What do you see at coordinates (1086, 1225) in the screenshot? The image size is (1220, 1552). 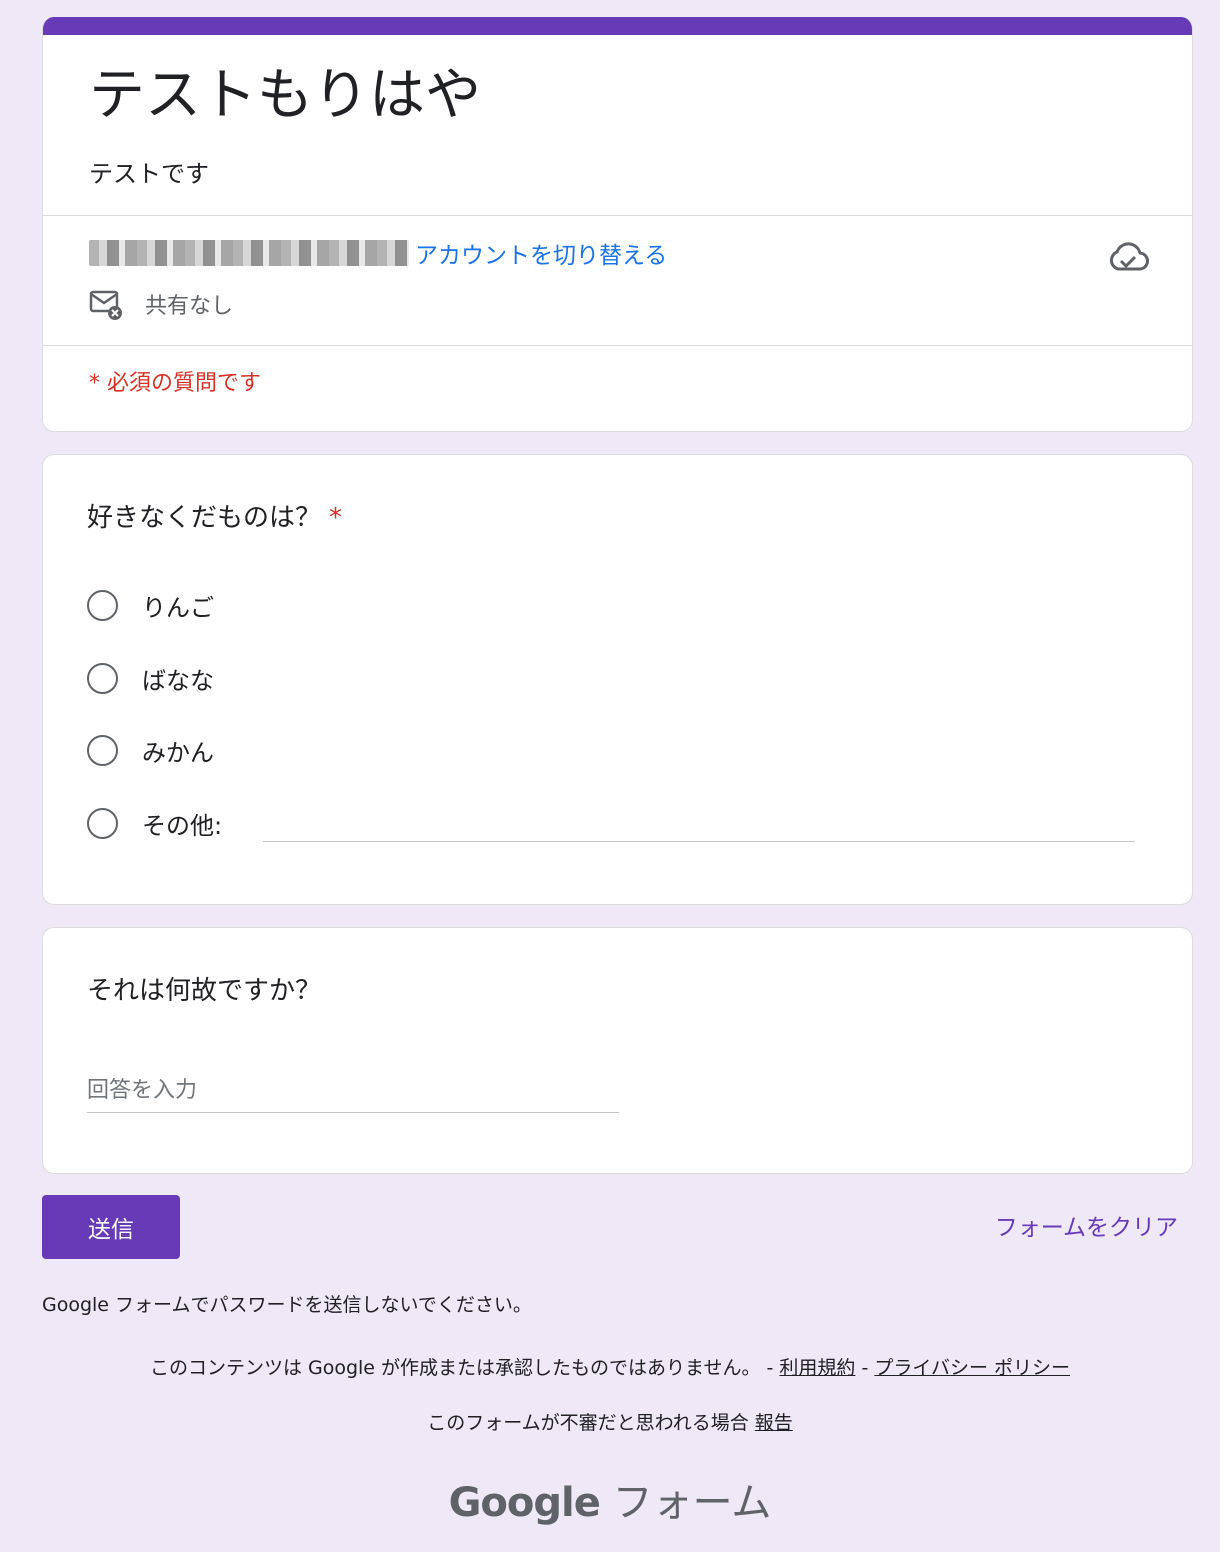 I see `clear-form-button: フォームをクリア` at bounding box center [1086, 1225].